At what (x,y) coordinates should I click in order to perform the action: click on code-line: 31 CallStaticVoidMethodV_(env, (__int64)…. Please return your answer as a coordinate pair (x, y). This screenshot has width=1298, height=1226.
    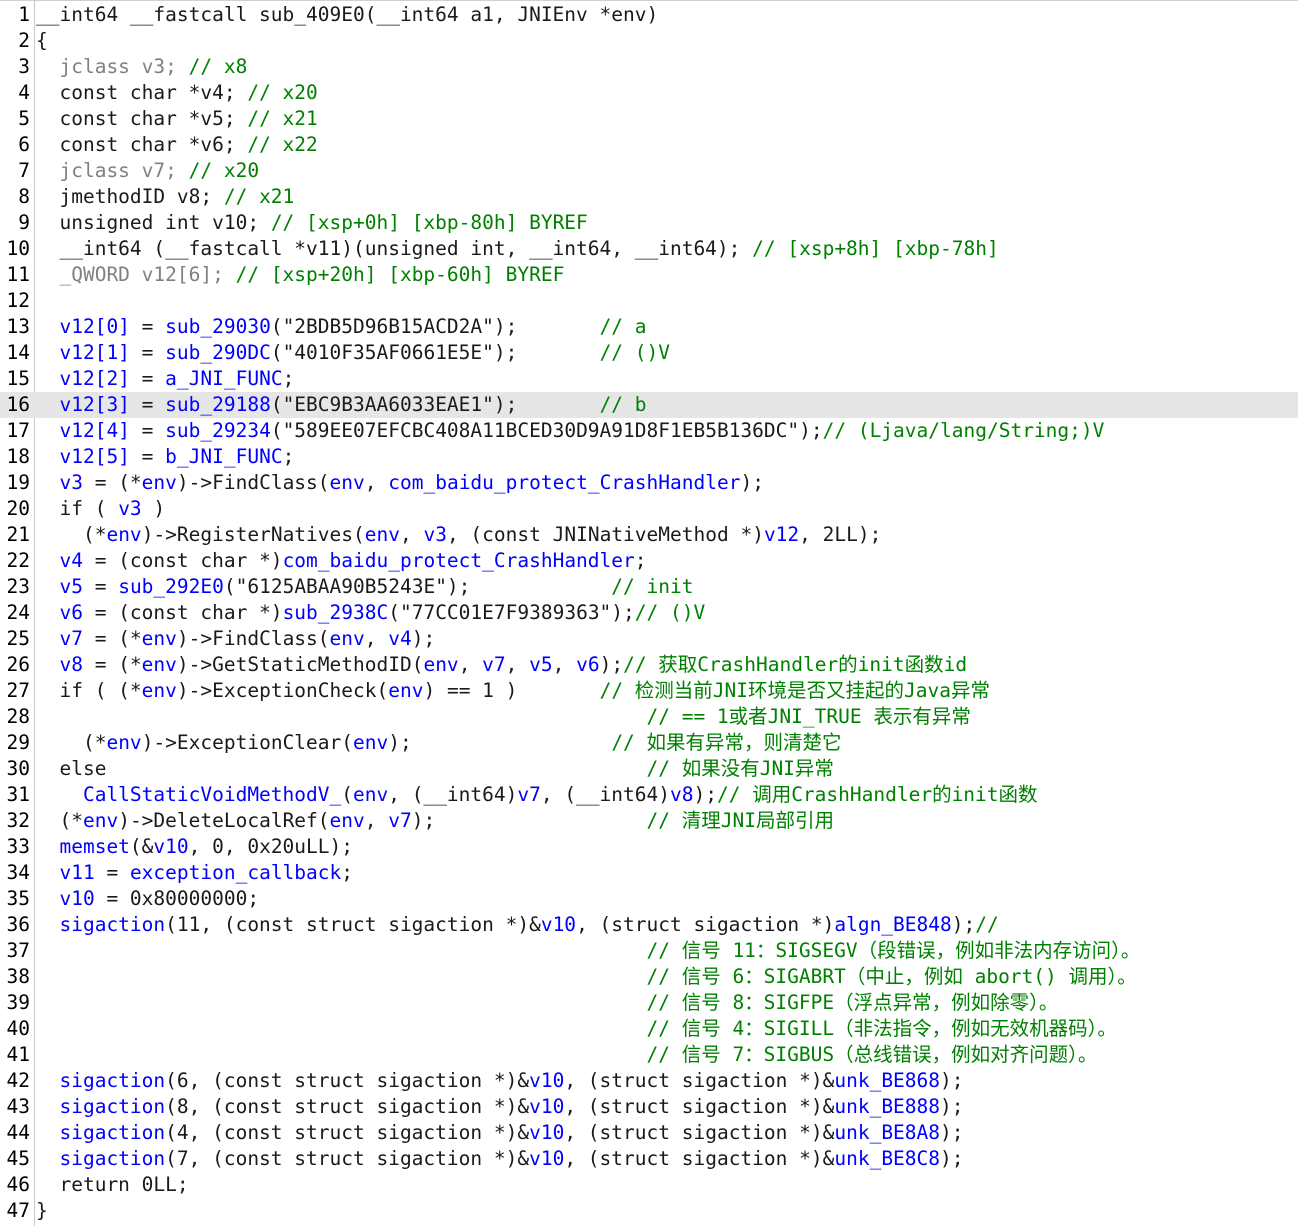
    Looking at the image, I should click on (649, 795).